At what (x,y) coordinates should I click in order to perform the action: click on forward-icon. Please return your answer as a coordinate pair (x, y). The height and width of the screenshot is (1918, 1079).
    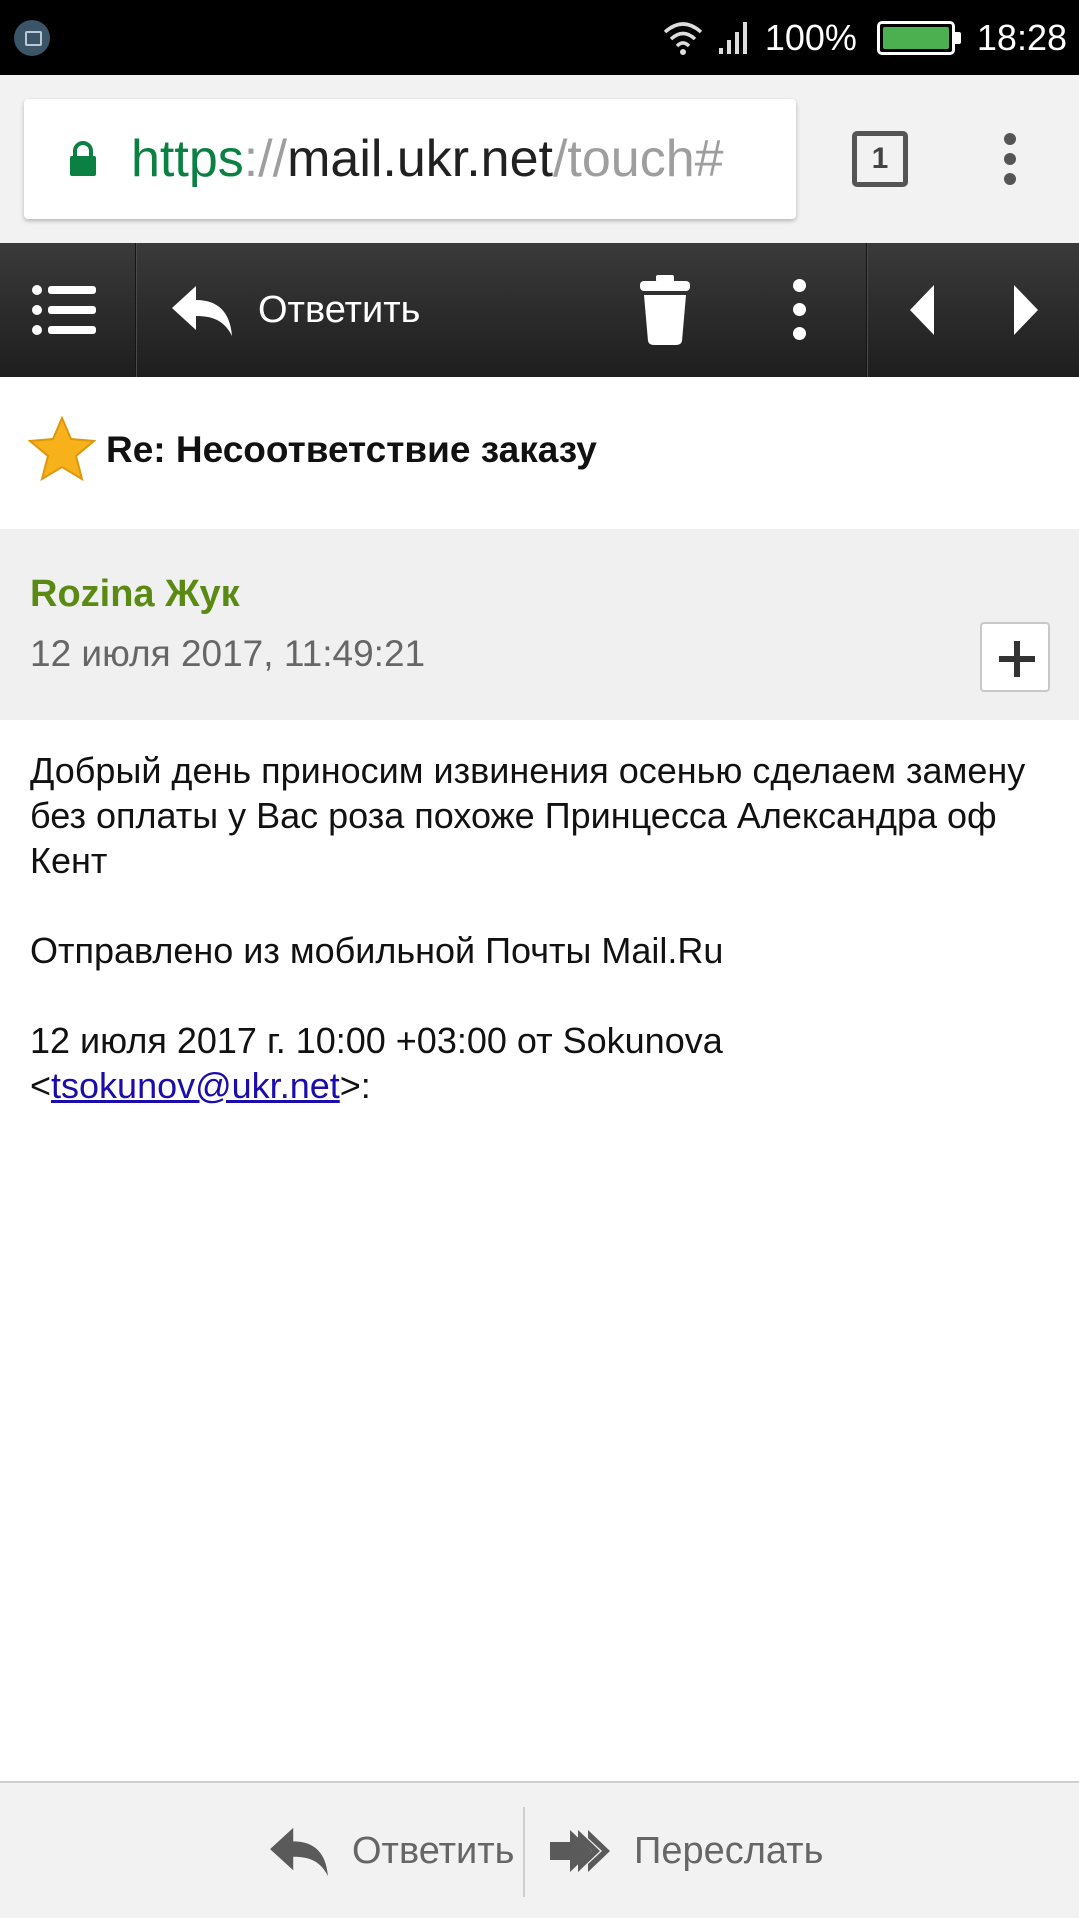
    Looking at the image, I should click on (580, 1851).